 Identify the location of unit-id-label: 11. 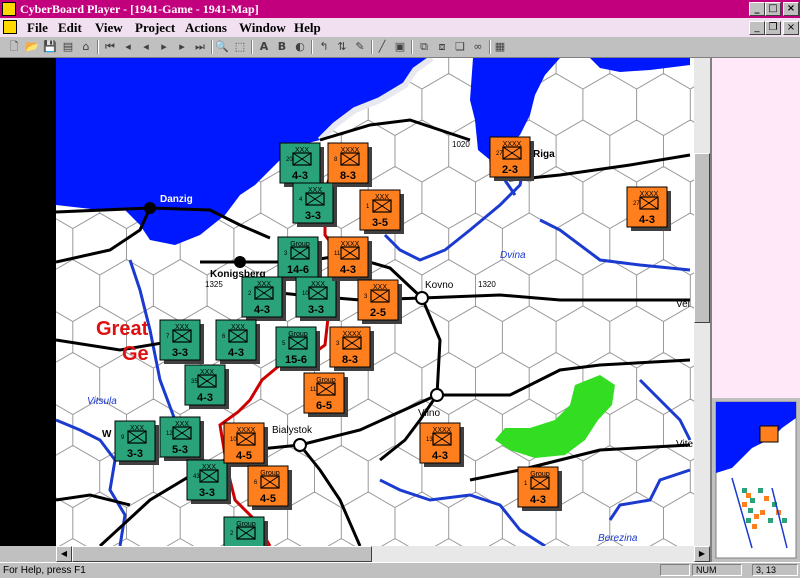
(313, 390).